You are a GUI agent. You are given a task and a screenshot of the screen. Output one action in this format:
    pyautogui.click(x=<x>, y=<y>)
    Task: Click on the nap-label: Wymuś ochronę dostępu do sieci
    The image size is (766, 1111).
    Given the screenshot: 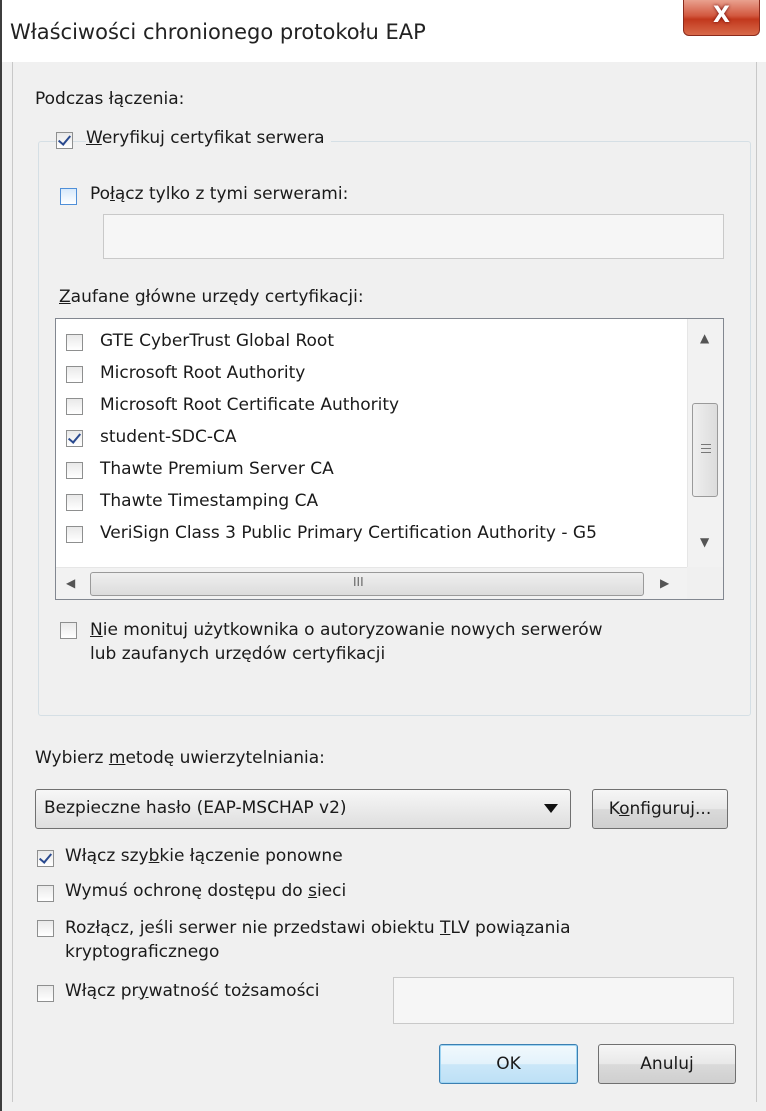 What is the action you would take?
    pyautogui.click(x=205, y=891)
    